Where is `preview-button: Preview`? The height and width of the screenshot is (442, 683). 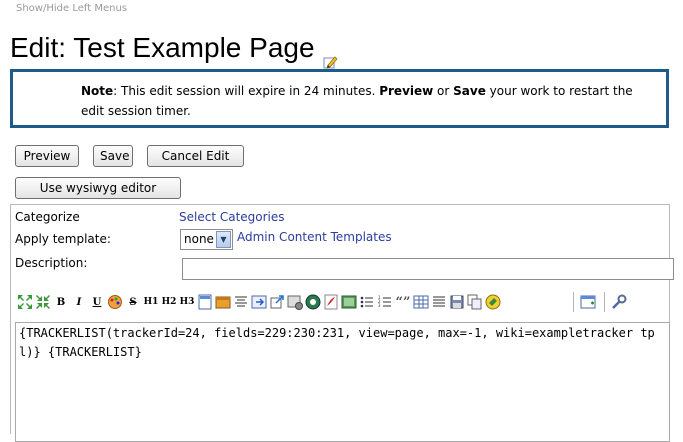 preview-button: Preview is located at coordinates (47, 156).